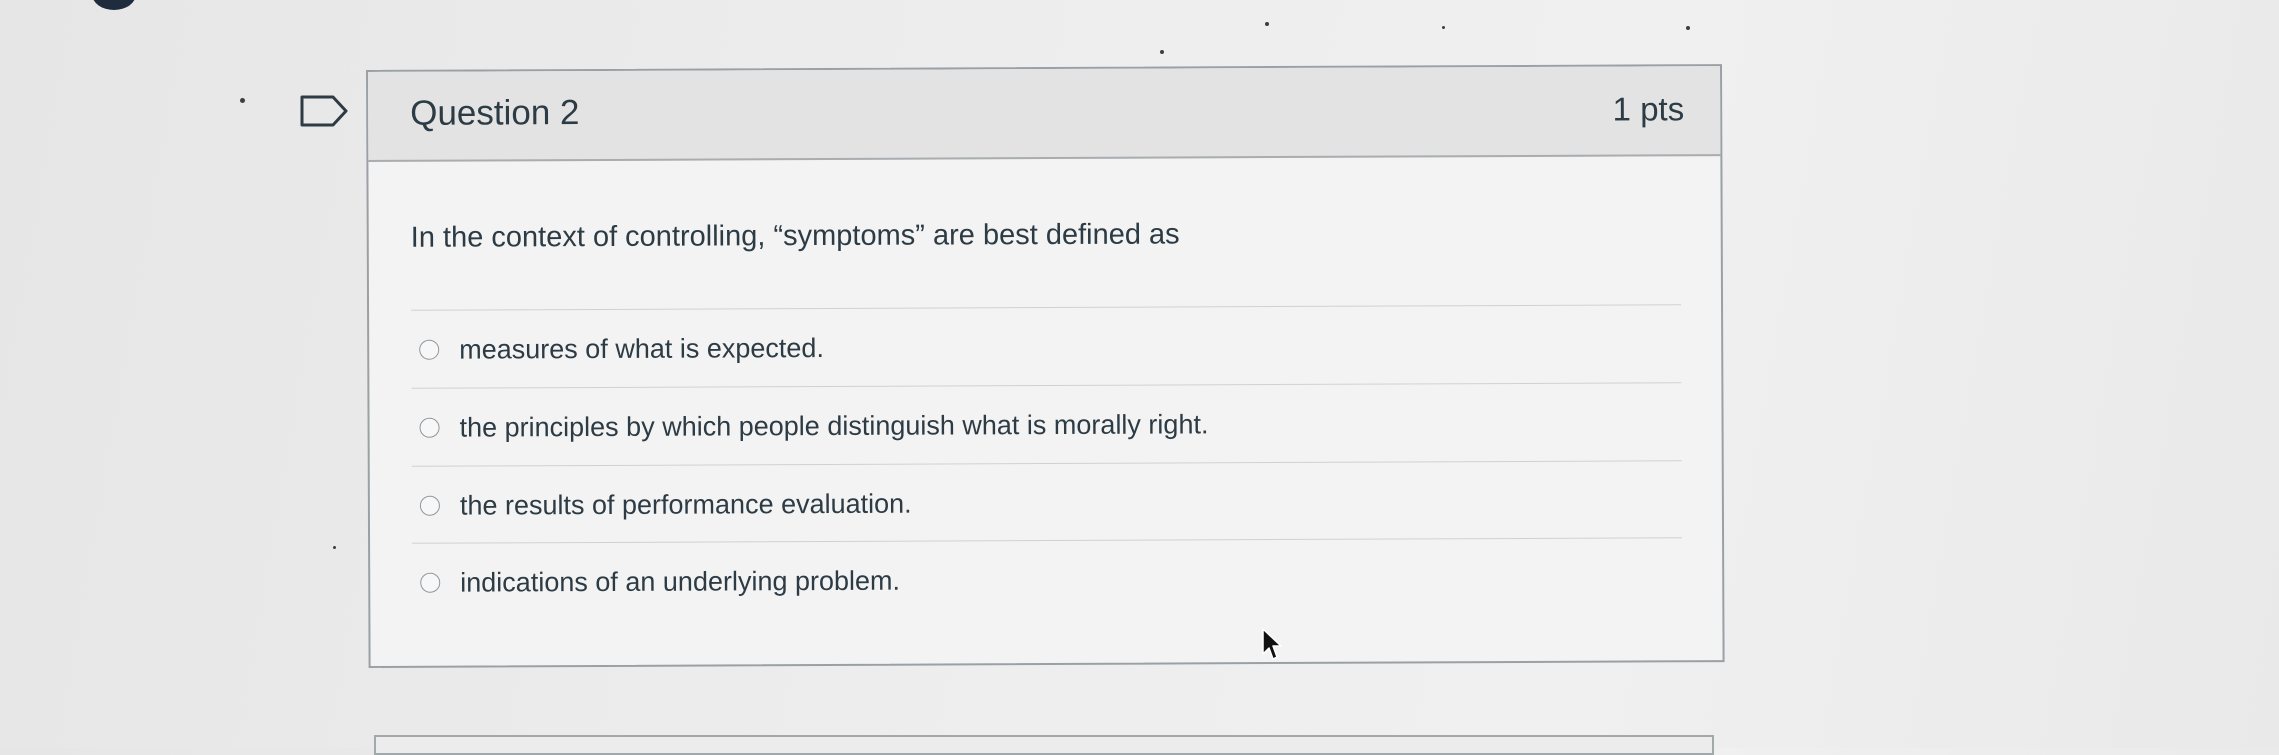 The width and height of the screenshot is (2279, 755). I want to click on answer-option-1: measures of what is expected., so click(621, 349).